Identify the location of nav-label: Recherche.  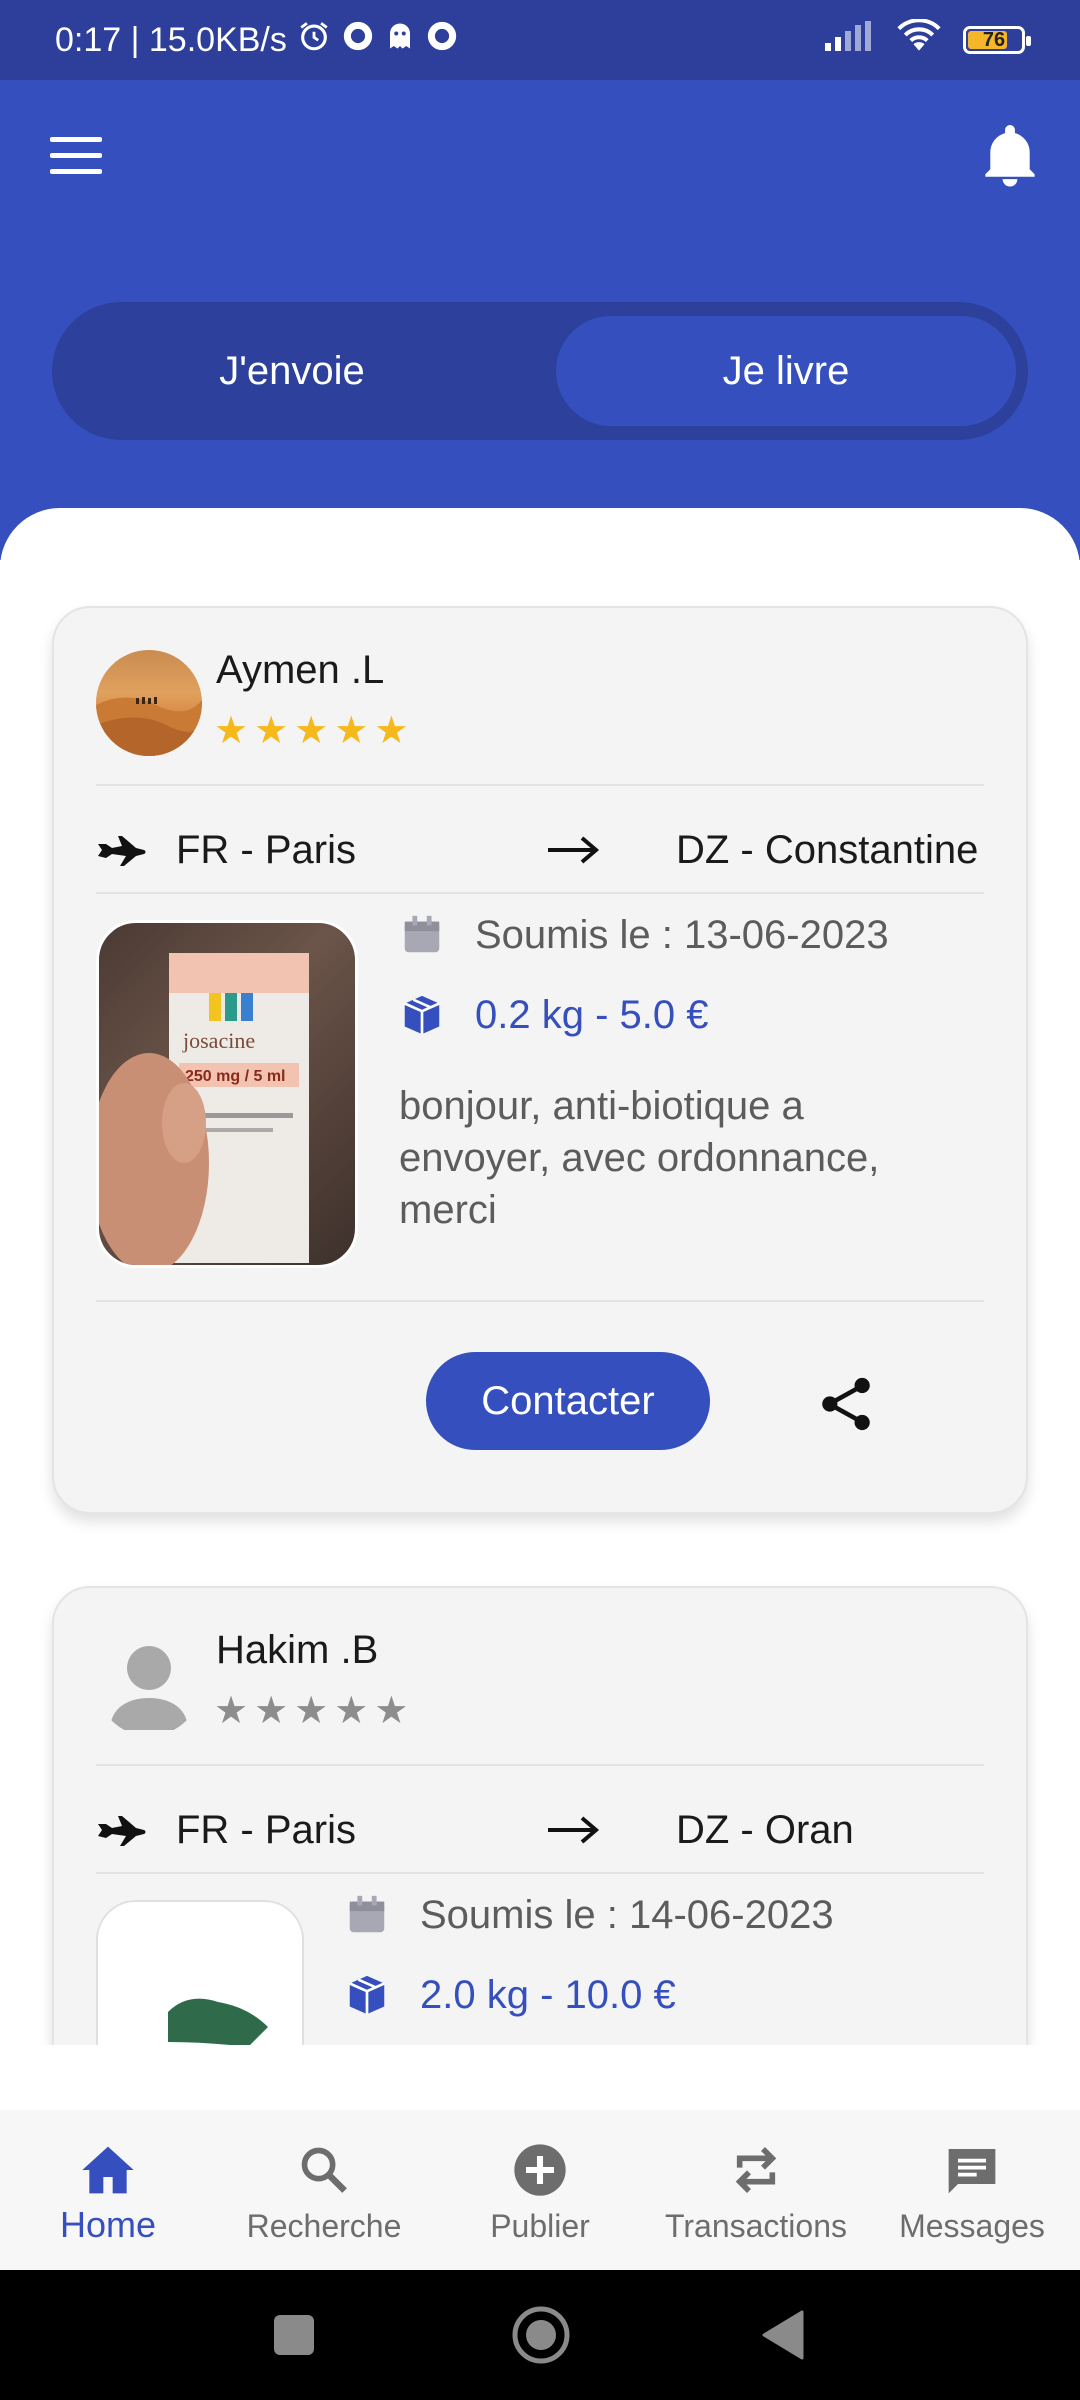
(324, 2226).